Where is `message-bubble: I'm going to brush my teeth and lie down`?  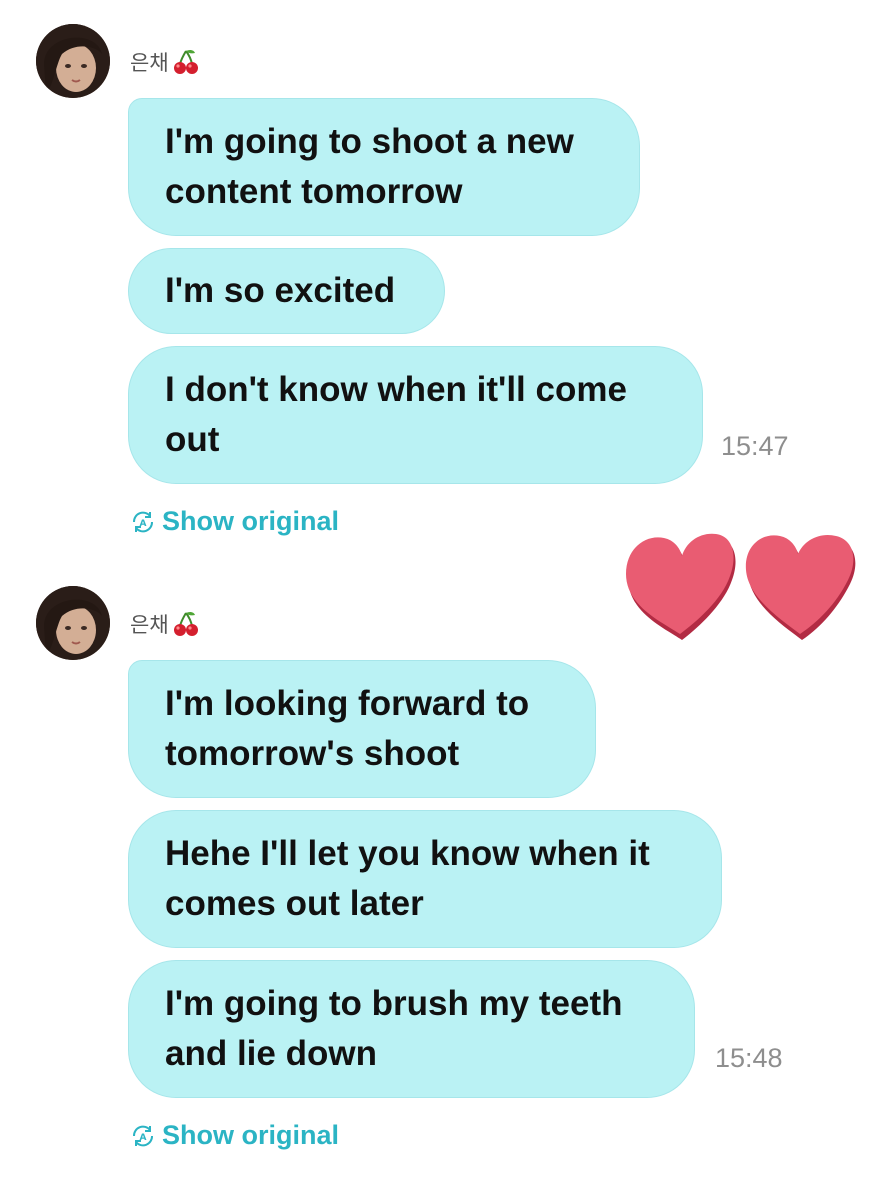
message-bubble: I'm going to brush my teeth and lie down is located at coordinates (411, 1029).